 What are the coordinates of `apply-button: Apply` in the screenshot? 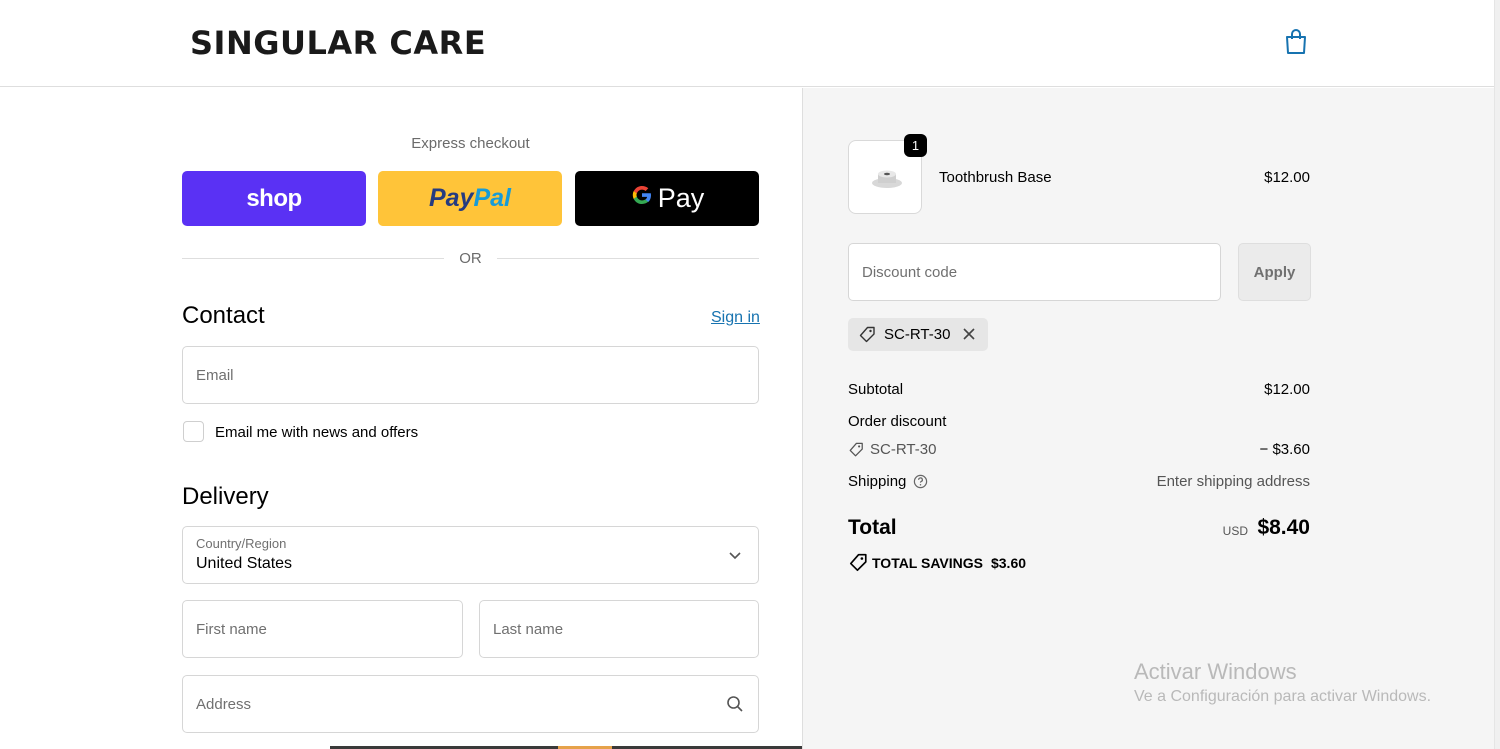 It's located at (1274, 272).